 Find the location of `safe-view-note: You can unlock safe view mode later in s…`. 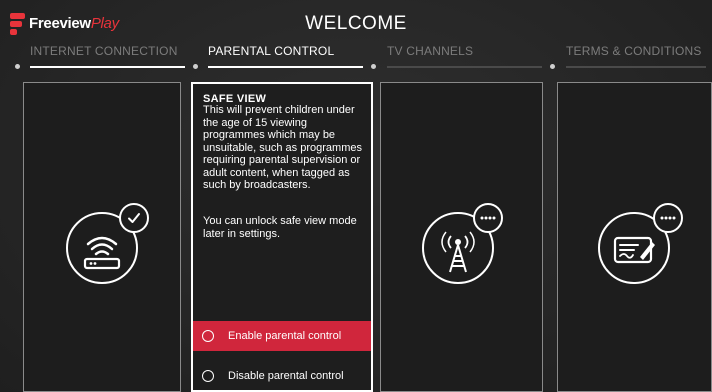

safe-view-note: You can unlock safe view mode later in s… is located at coordinates (280, 227).